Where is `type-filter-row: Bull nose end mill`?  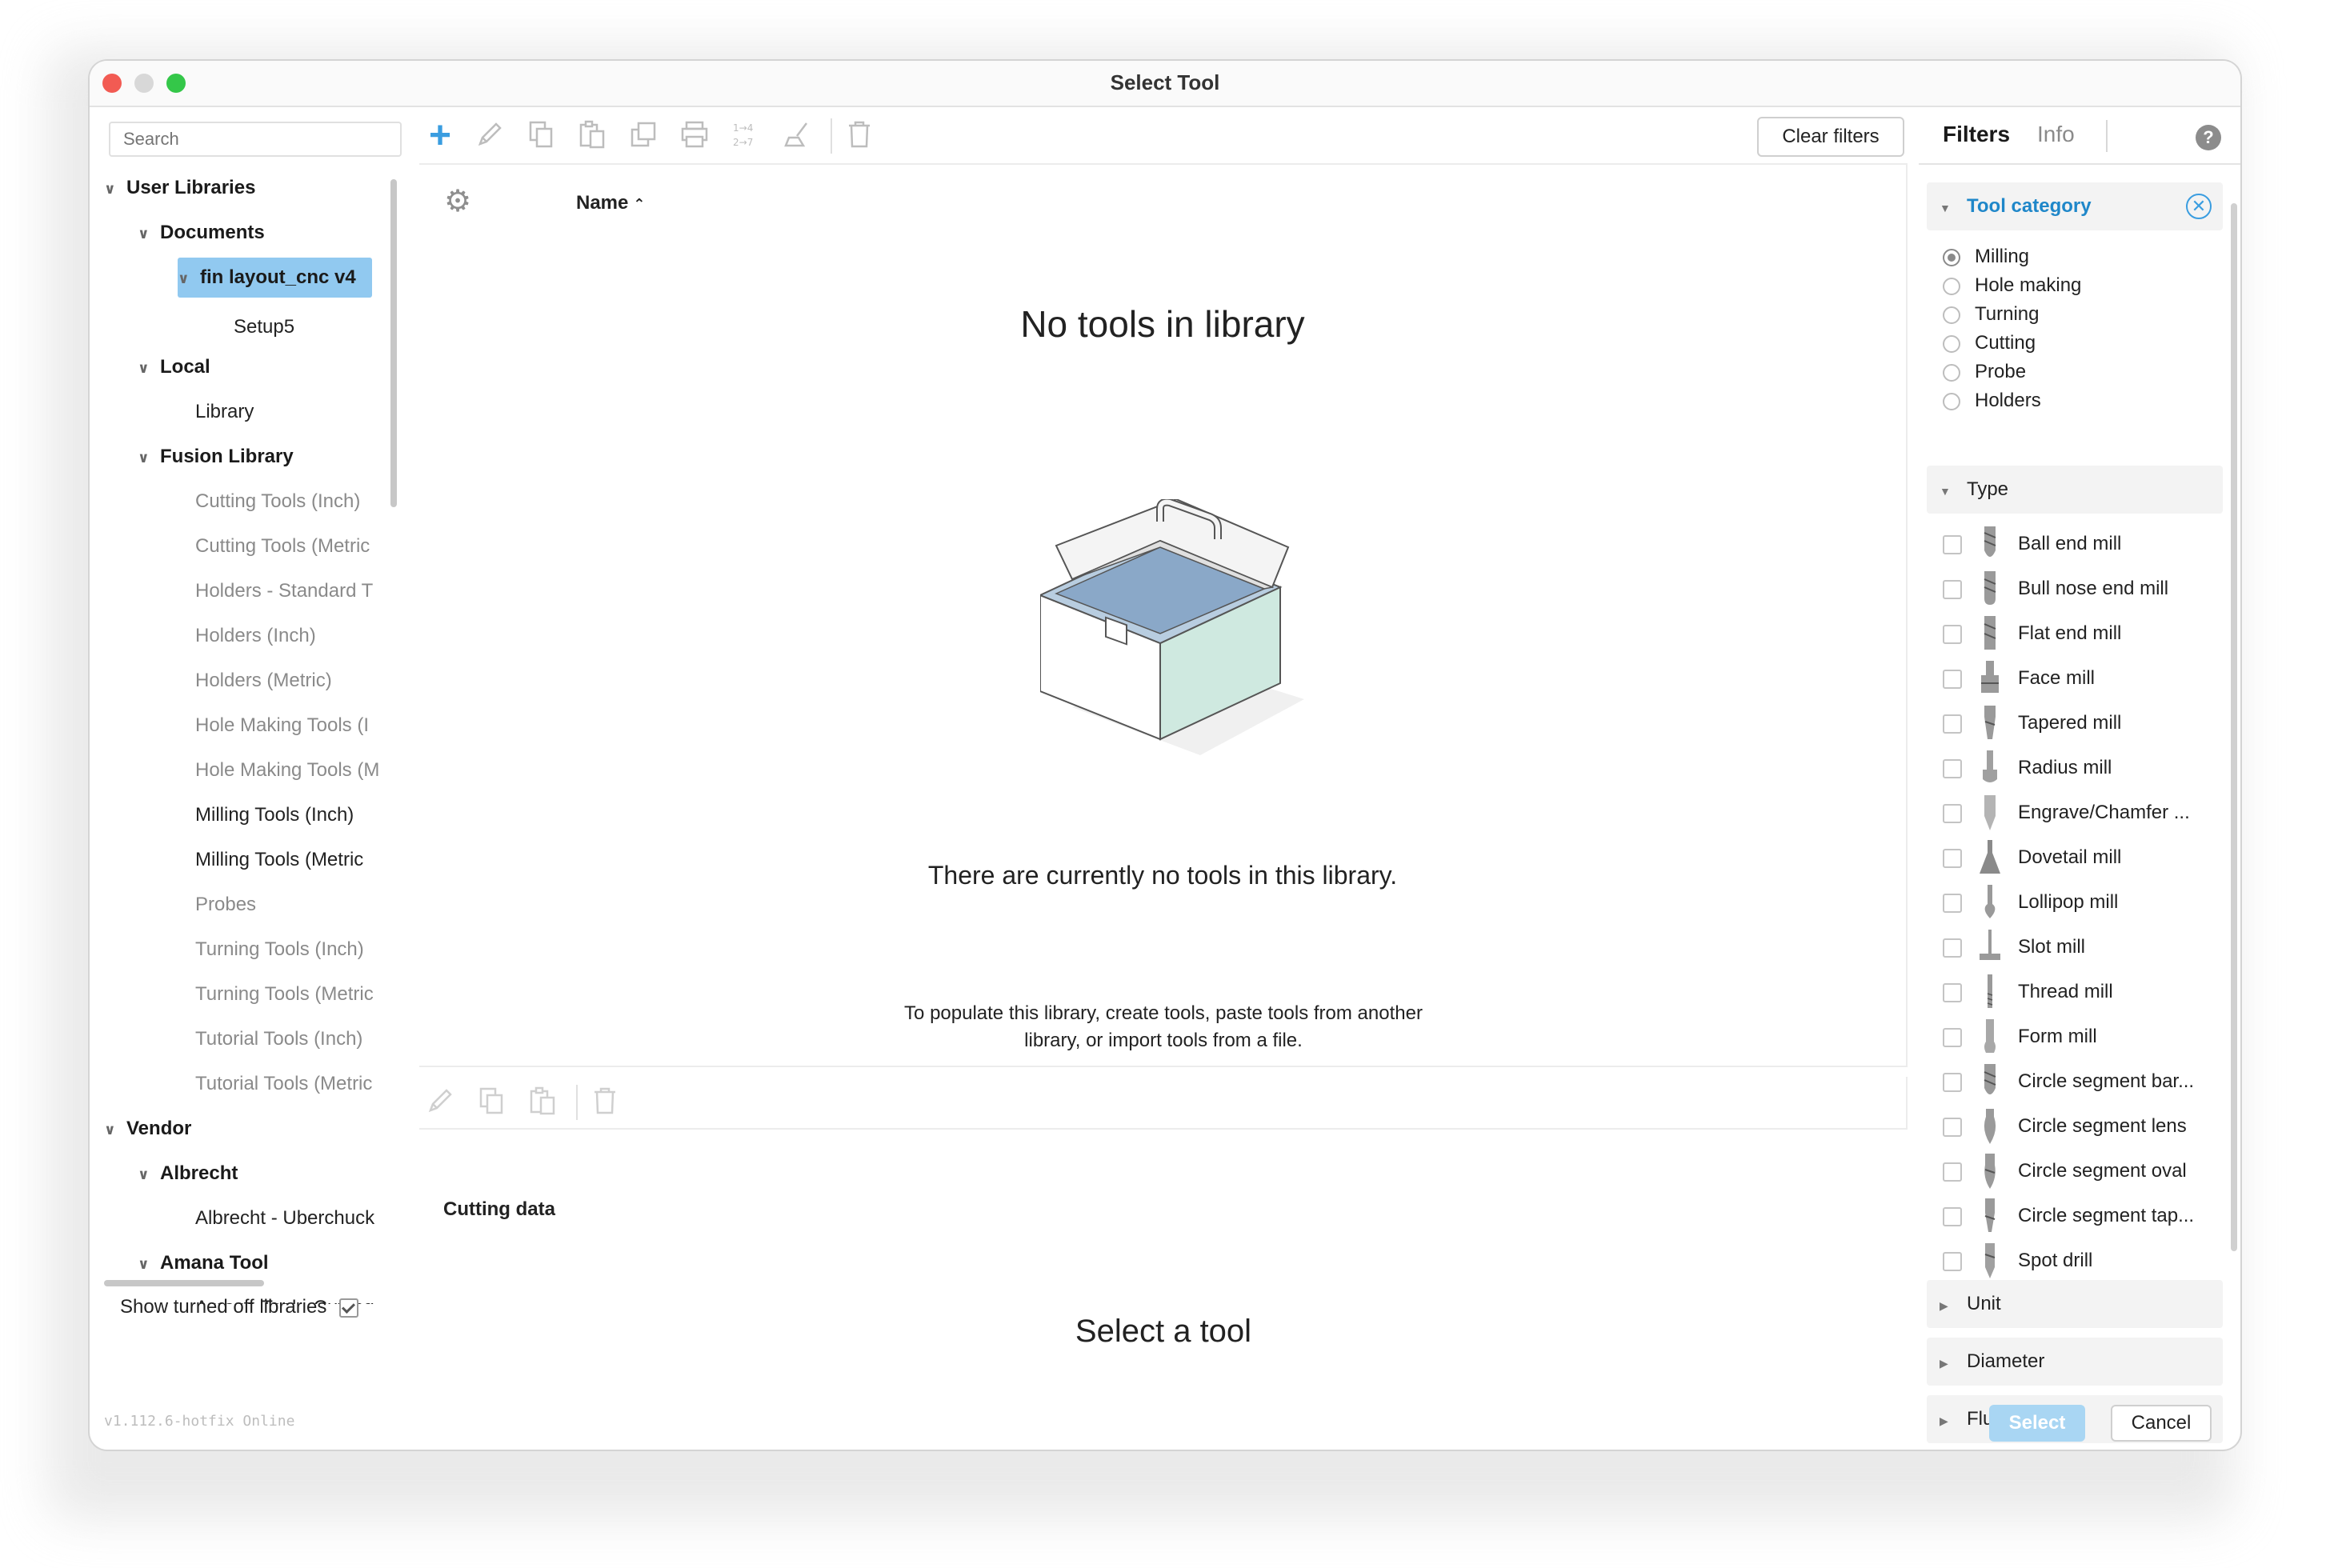 type-filter-row: Bull nose end mill is located at coordinates (2055, 589).